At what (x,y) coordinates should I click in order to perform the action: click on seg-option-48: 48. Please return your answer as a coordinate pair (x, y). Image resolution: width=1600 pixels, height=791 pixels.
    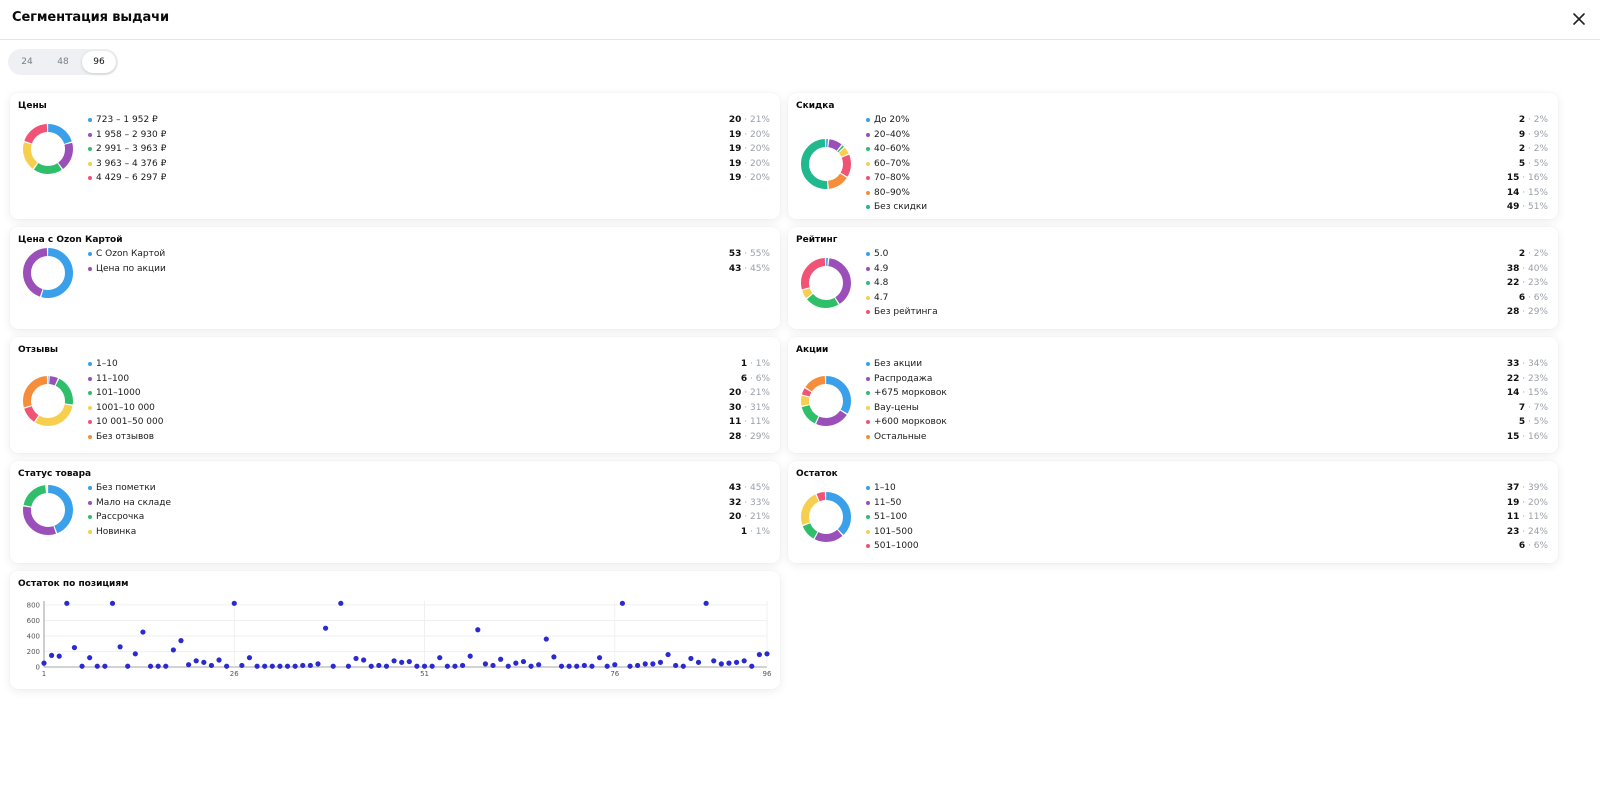
    Looking at the image, I should click on (63, 62).